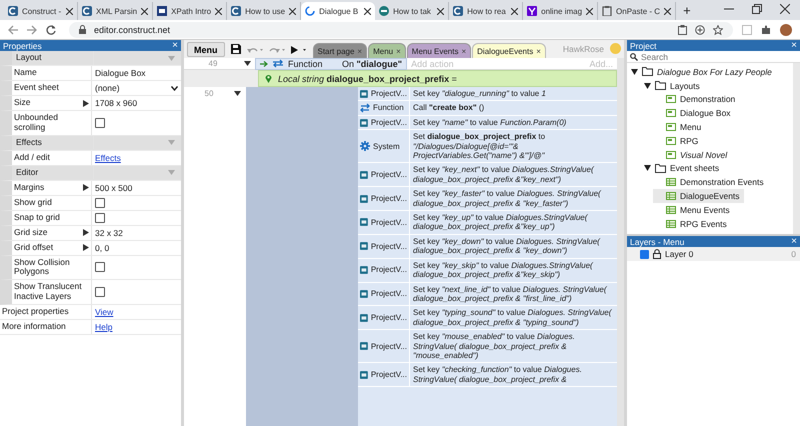  Describe the element at coordinates (103, 327) in the screenshot. I see `link: Help` at that location.